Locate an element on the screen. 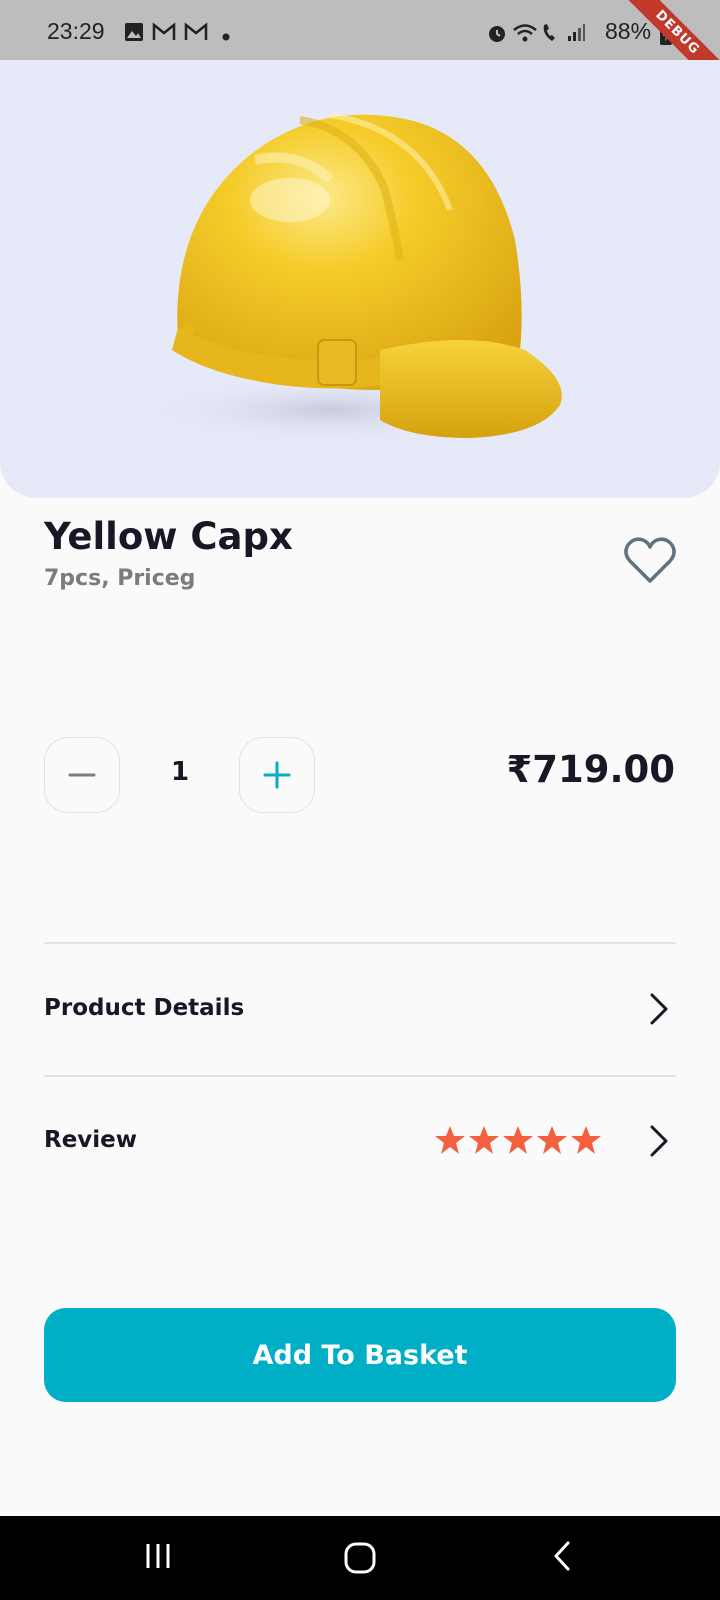 The width and height of the screenshot is (720, 1600). status-bar: 23:29 88% DEBUG is located at coordinates (360, 50).